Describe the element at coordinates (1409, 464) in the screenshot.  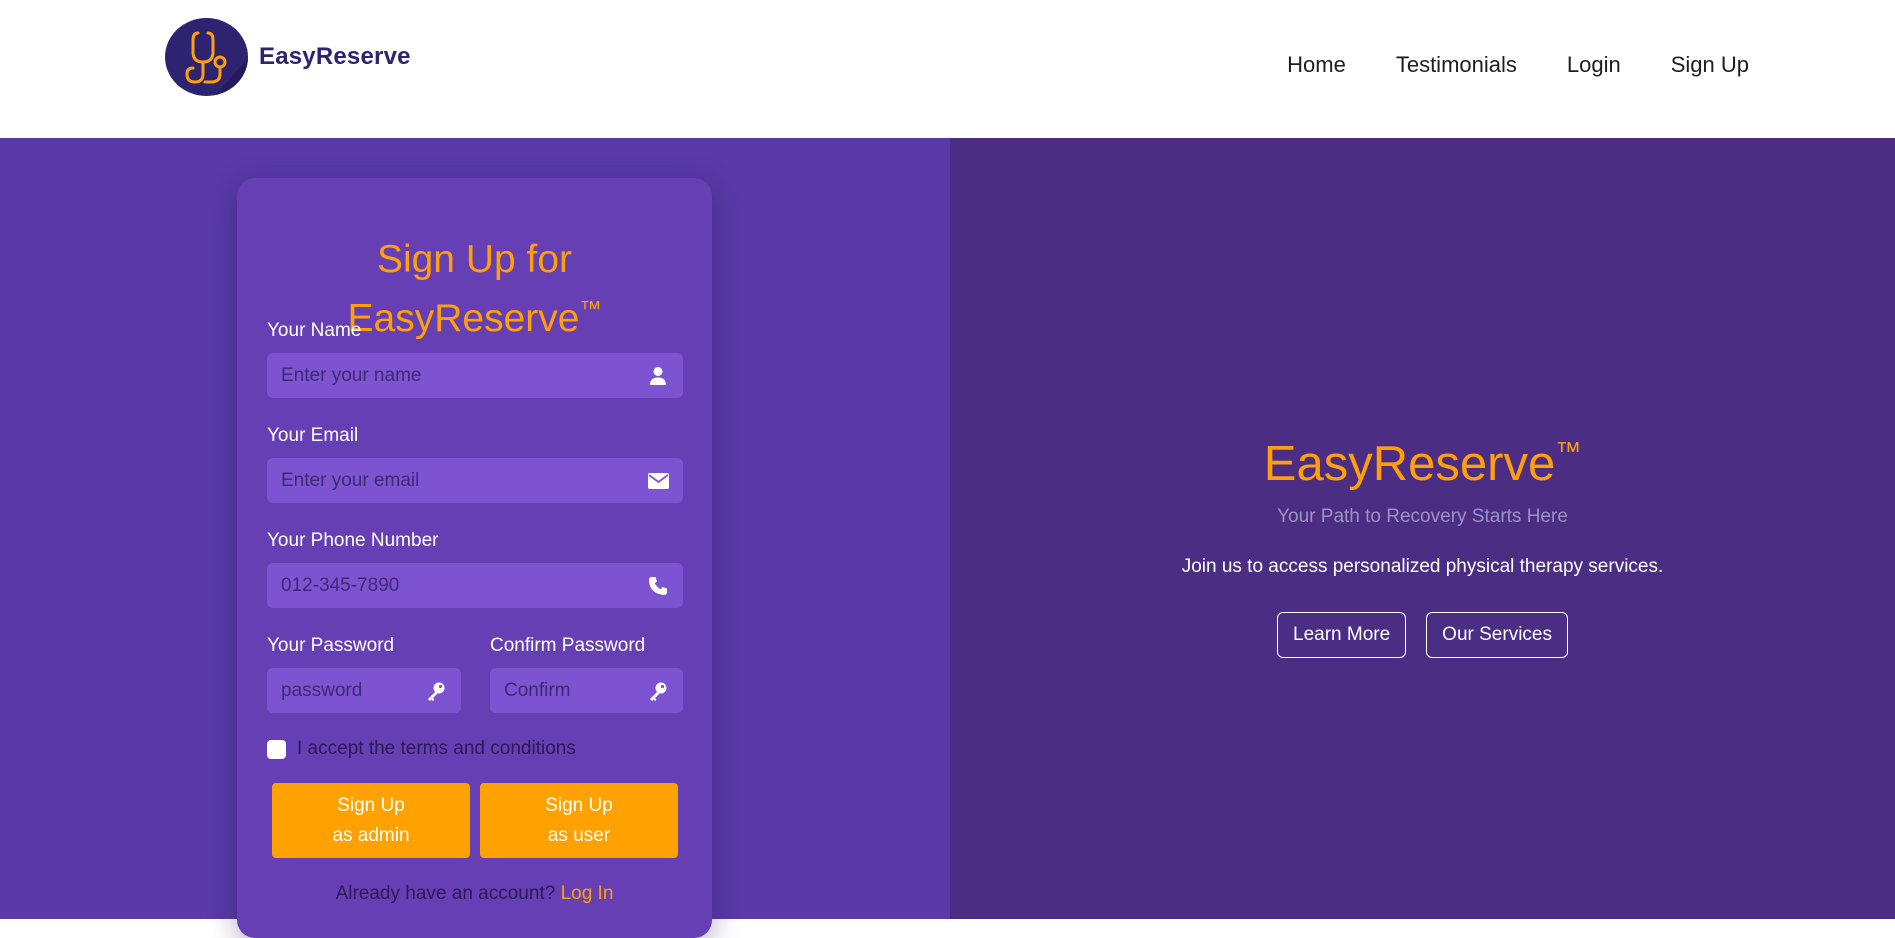
I see `hero-title-text: EasyReserve` at that location.